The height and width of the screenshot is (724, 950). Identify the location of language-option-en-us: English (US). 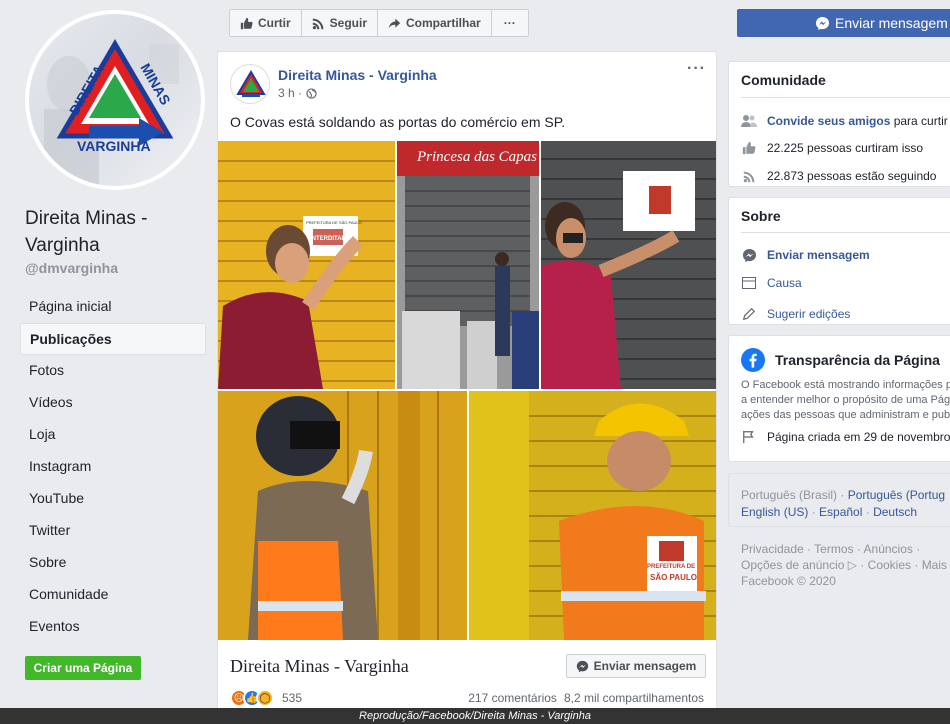
(774, 512).